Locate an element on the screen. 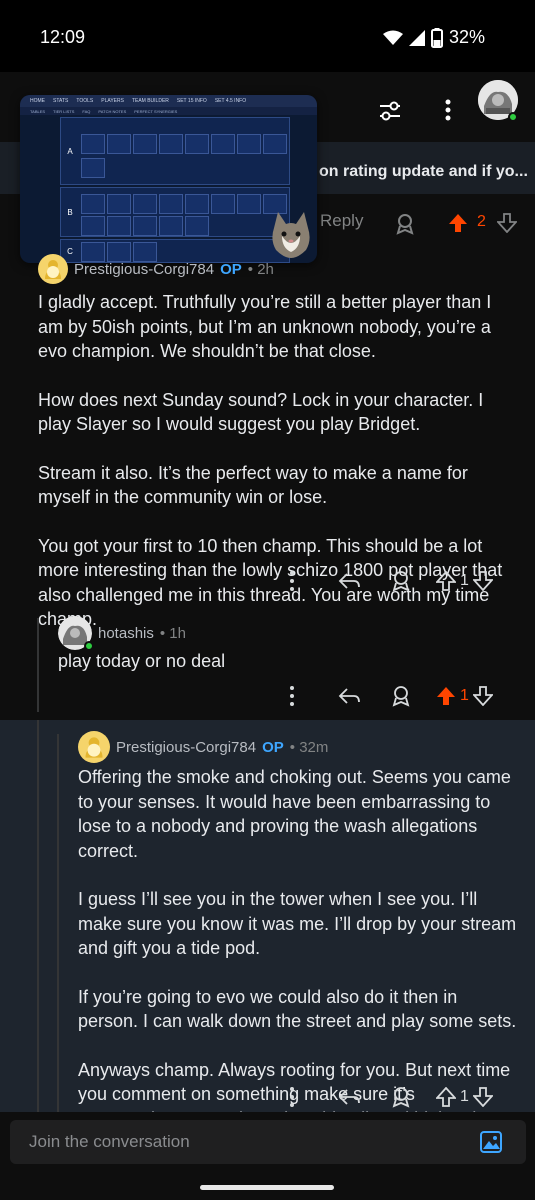 Image resolution: width=535 pixels, height=1200 pixels. comment-time: • 1h is located at coordinates (172, 633).